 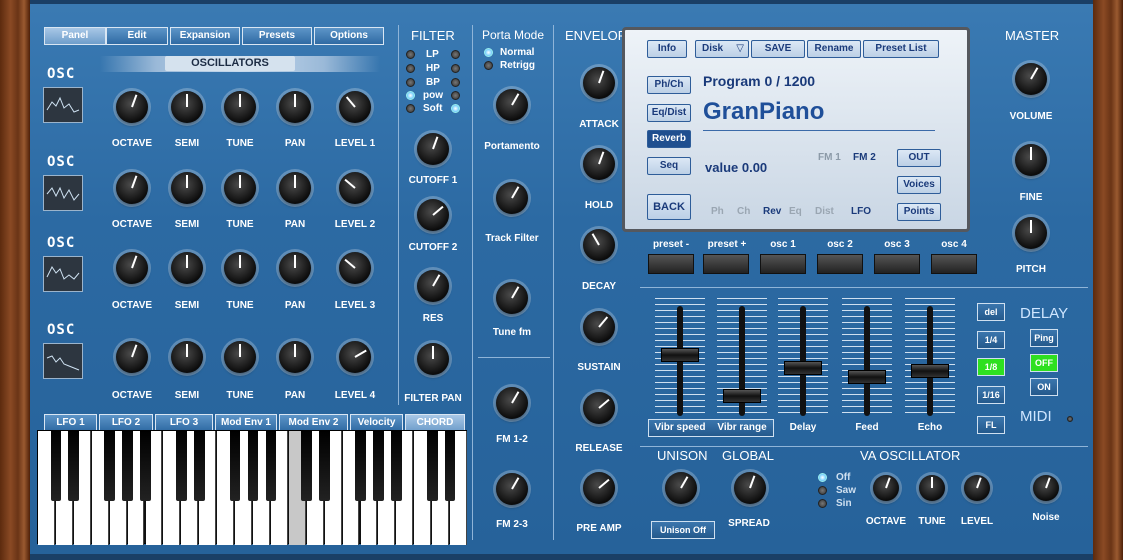 I want to click on osc4-octave-knob, so click(x=132, y=357).